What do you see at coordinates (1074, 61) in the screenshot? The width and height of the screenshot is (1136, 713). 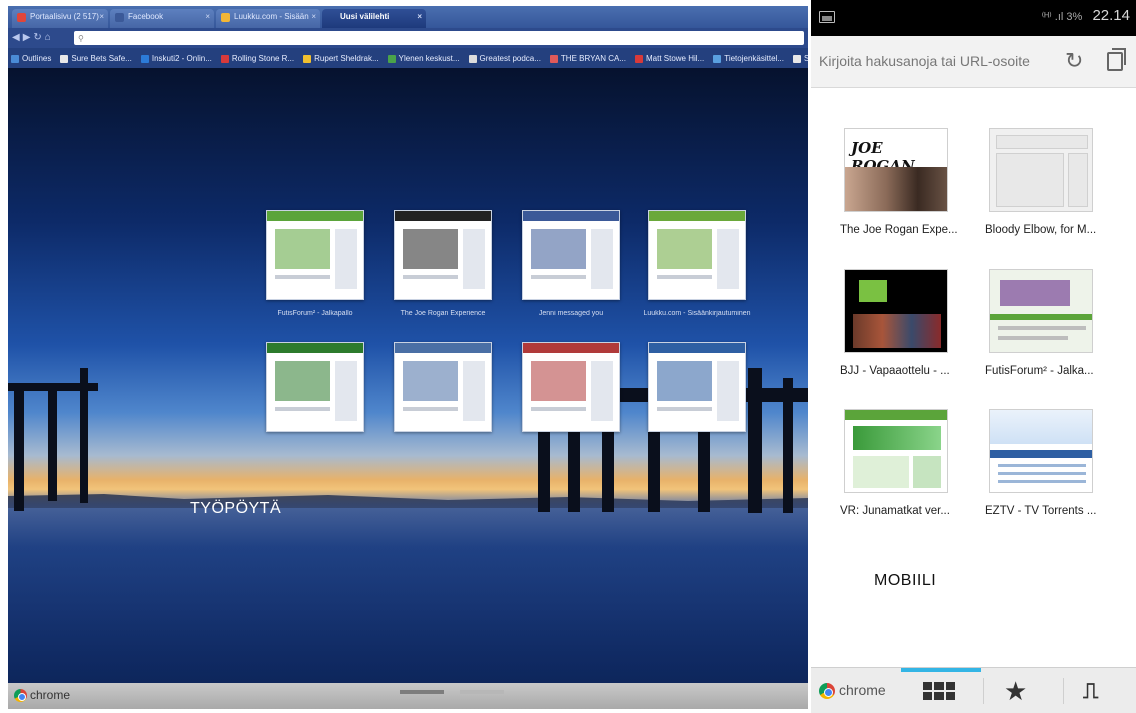 I see `reload-icon: ↻` at bounding box center [1074, 61].